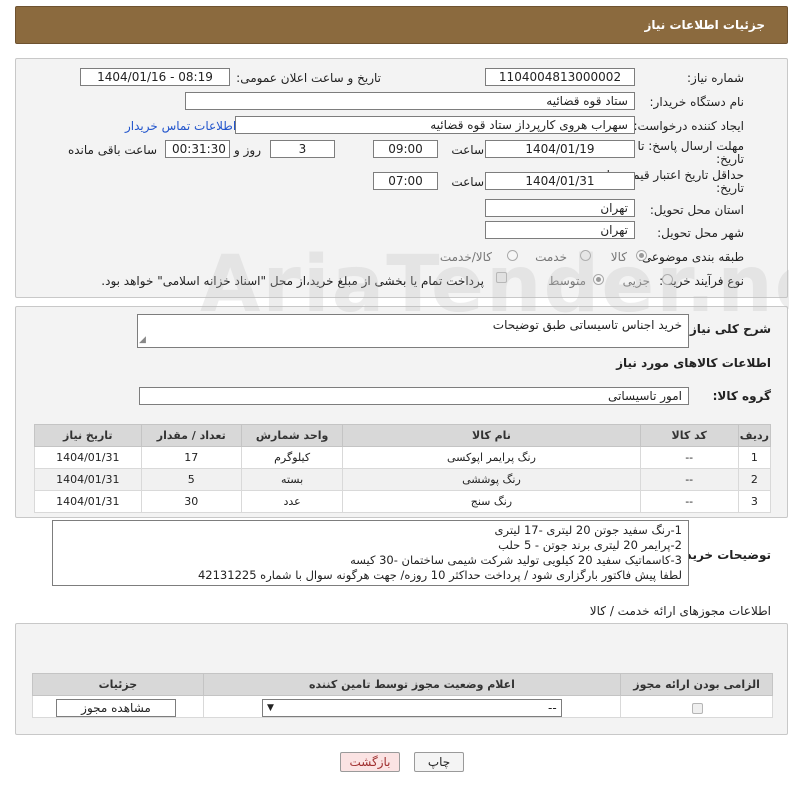 The image size is (789, 789). Describe the element at coordinates (680, 611) in the screenshot. I see `permits-title: اطلاعات مجوزهای ارائه خدمت / کالا` at that location.